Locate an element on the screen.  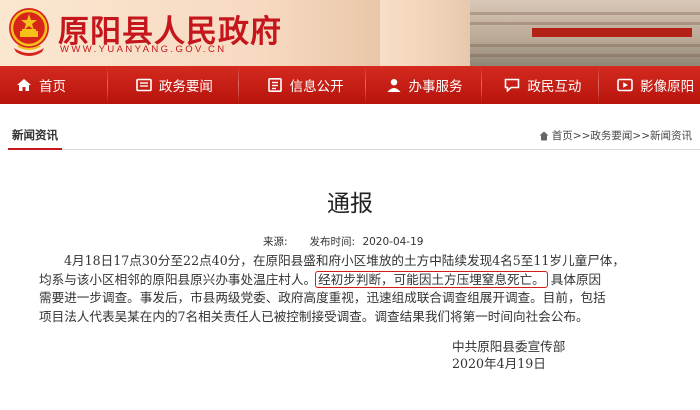
nav-item-label: 首页 is located at coordinates (52, 87).